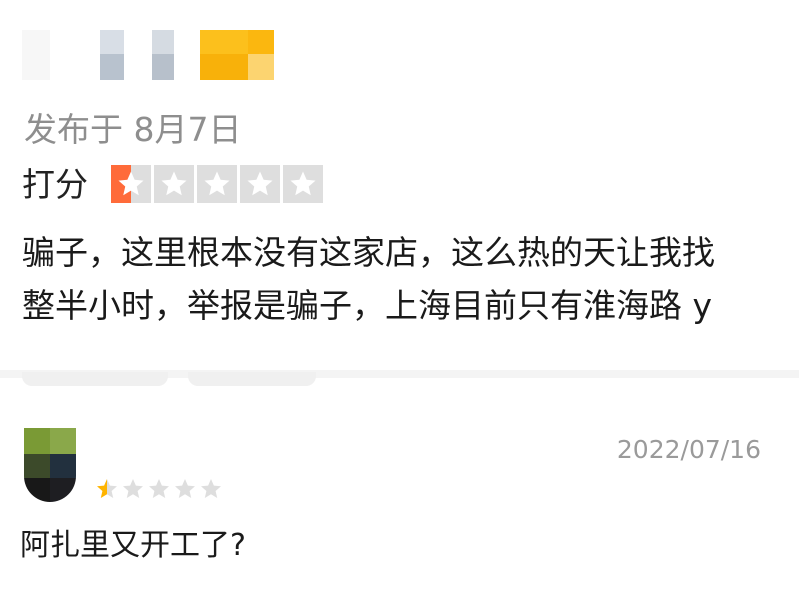  Describe the element at coordinates (368, 252) in the screenshot. I see `review-text-line: 骗子，这里根本没有这家店，这么热的天让我找` at that location.